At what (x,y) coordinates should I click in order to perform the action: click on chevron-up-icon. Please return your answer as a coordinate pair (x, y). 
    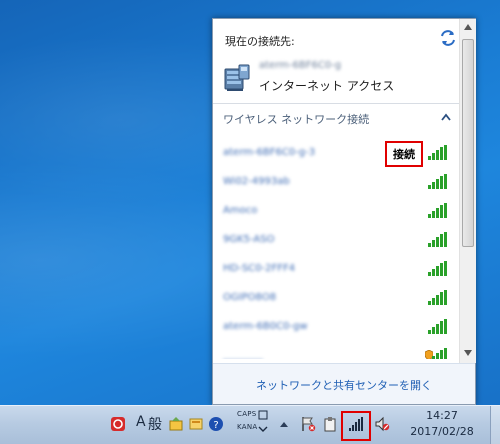
    Looking at the image, I should click on (446, 117).